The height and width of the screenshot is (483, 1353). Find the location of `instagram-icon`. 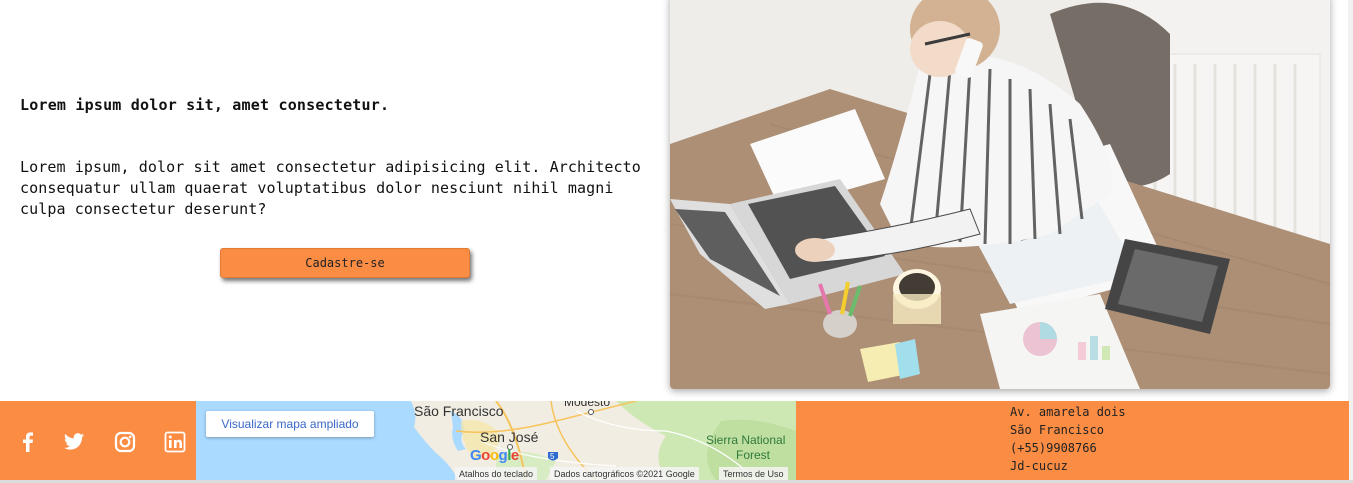

instagram-icon is located at coordinates (125, 442).